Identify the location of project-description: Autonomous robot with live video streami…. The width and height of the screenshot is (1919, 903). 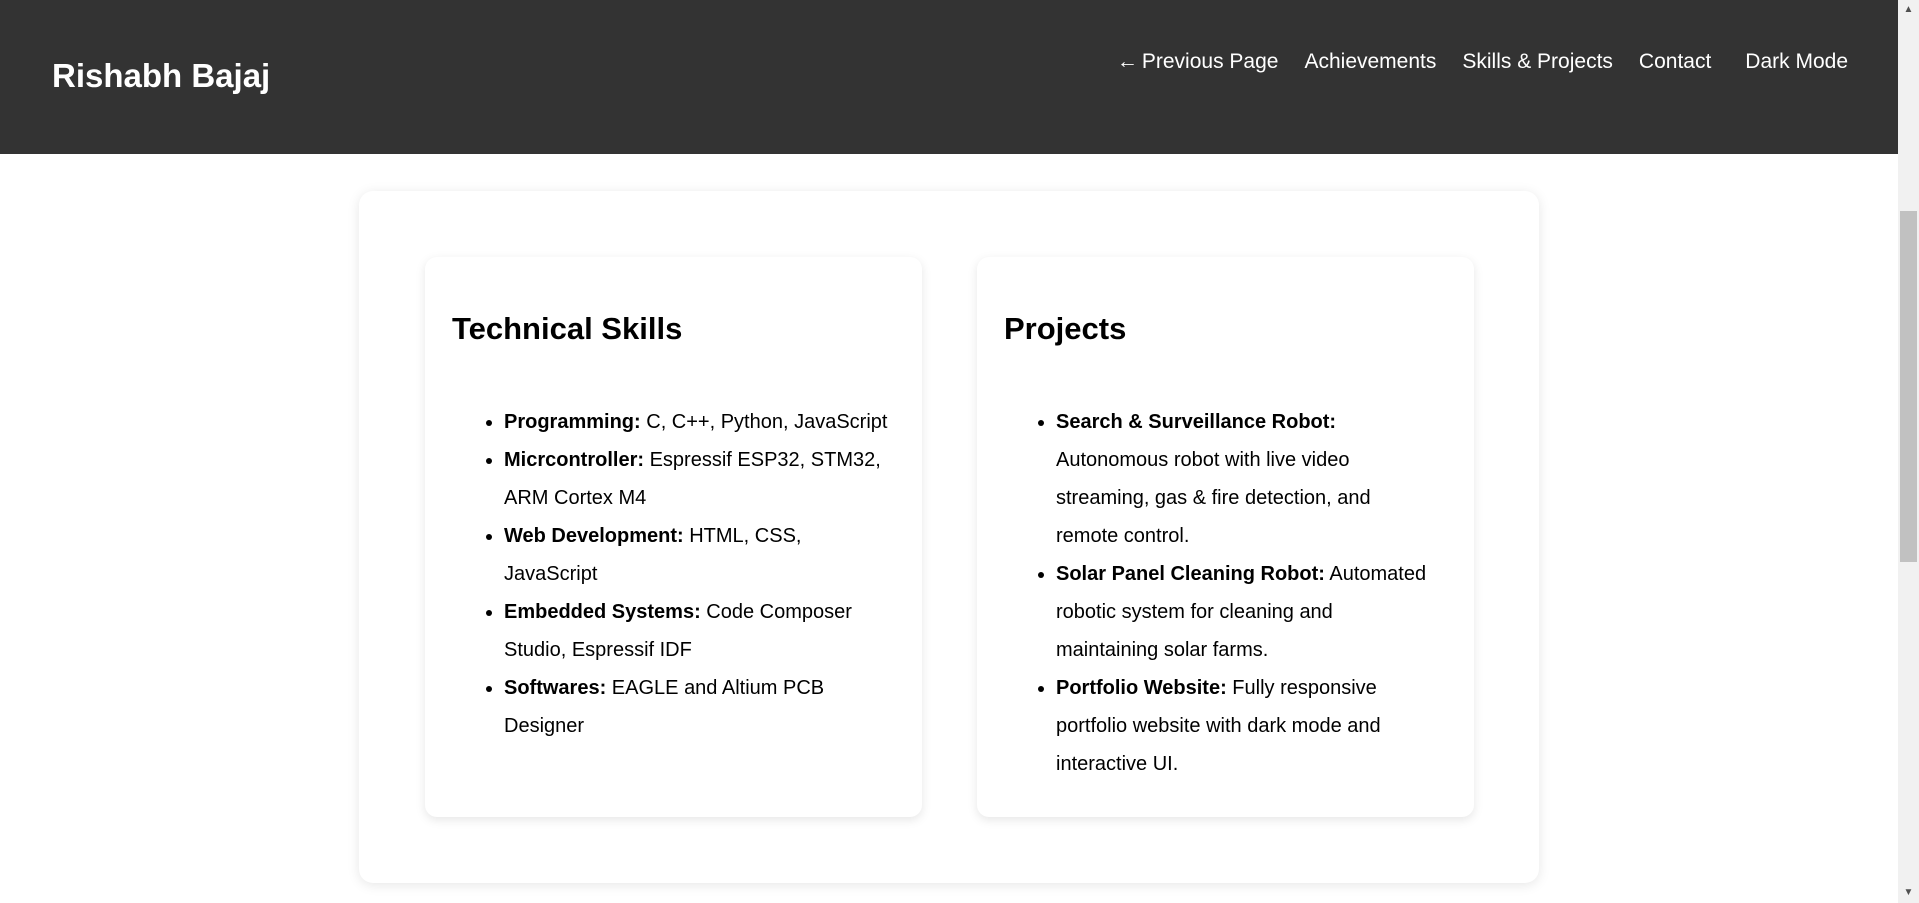
(1213, 498).